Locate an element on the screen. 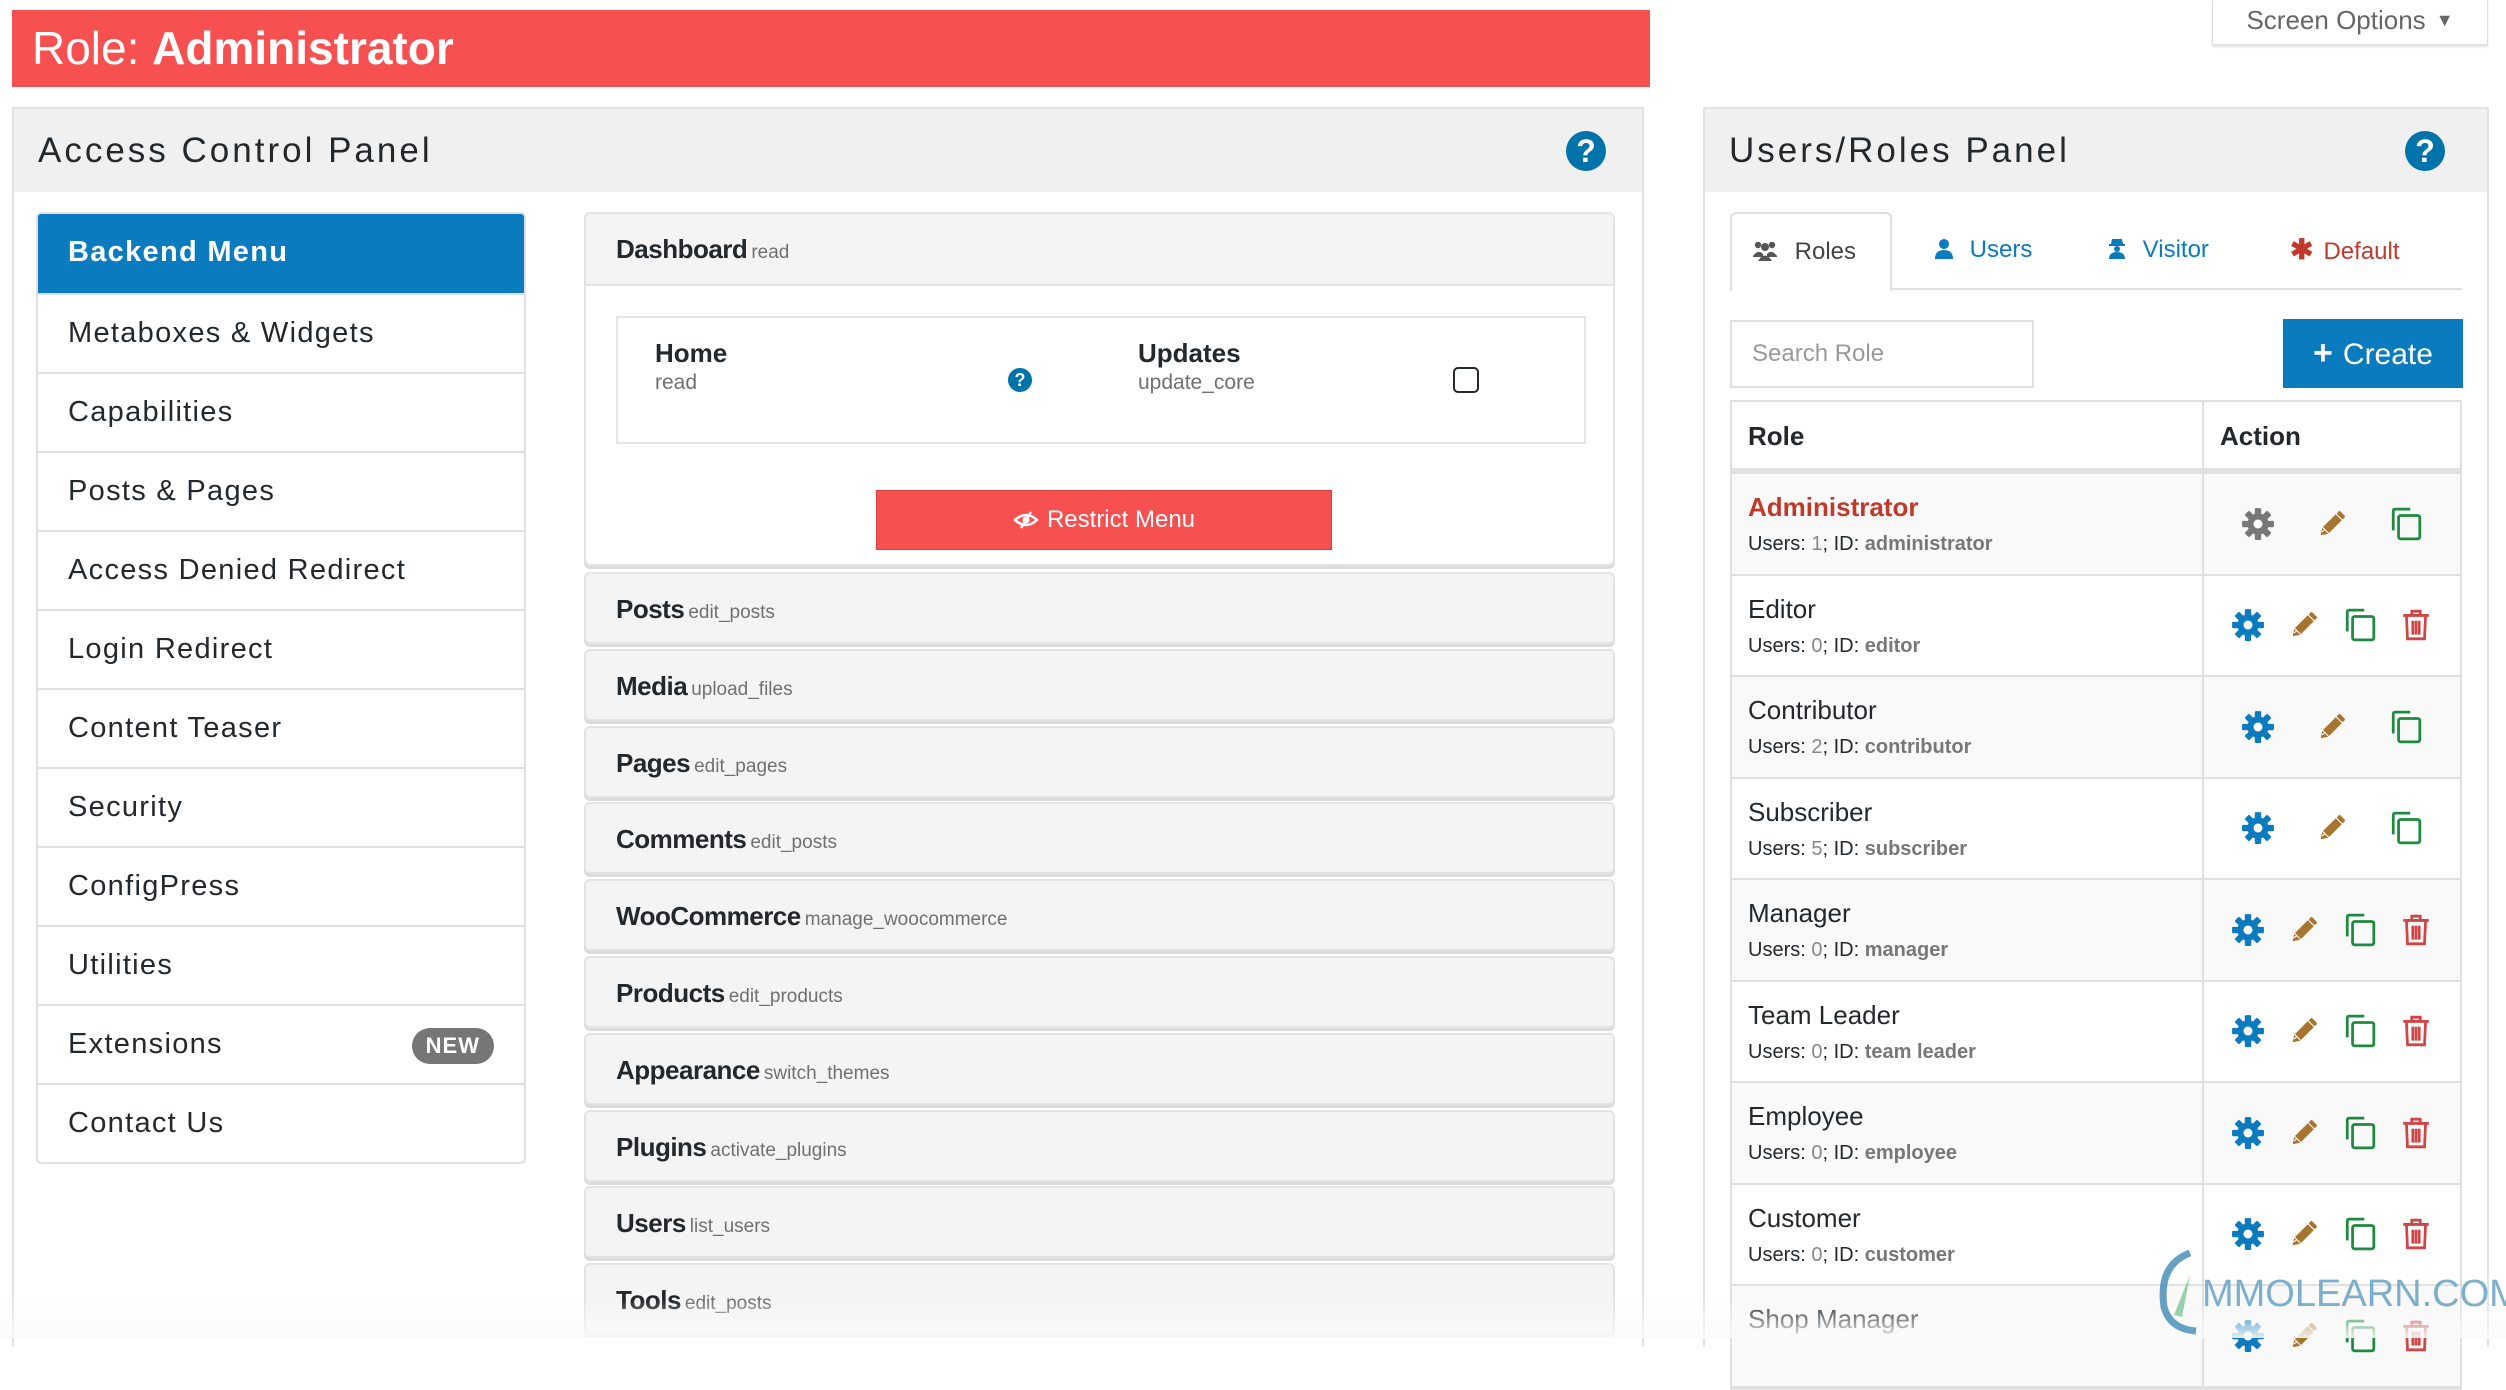 Image resolution: width=2506 pixels, height=1390 pixels. role-name: Shop Manager is located at coordinates (1975, 1319).